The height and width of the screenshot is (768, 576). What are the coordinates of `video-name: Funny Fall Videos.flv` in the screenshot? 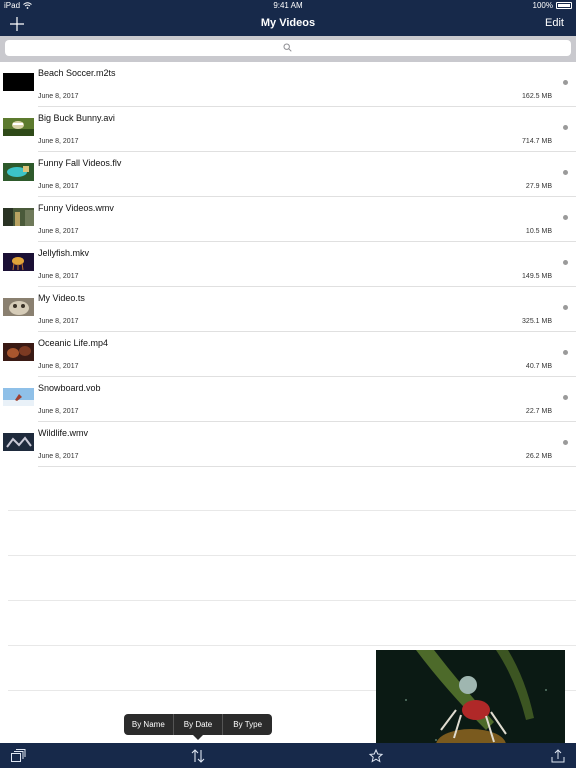 It's located at (80, 163).